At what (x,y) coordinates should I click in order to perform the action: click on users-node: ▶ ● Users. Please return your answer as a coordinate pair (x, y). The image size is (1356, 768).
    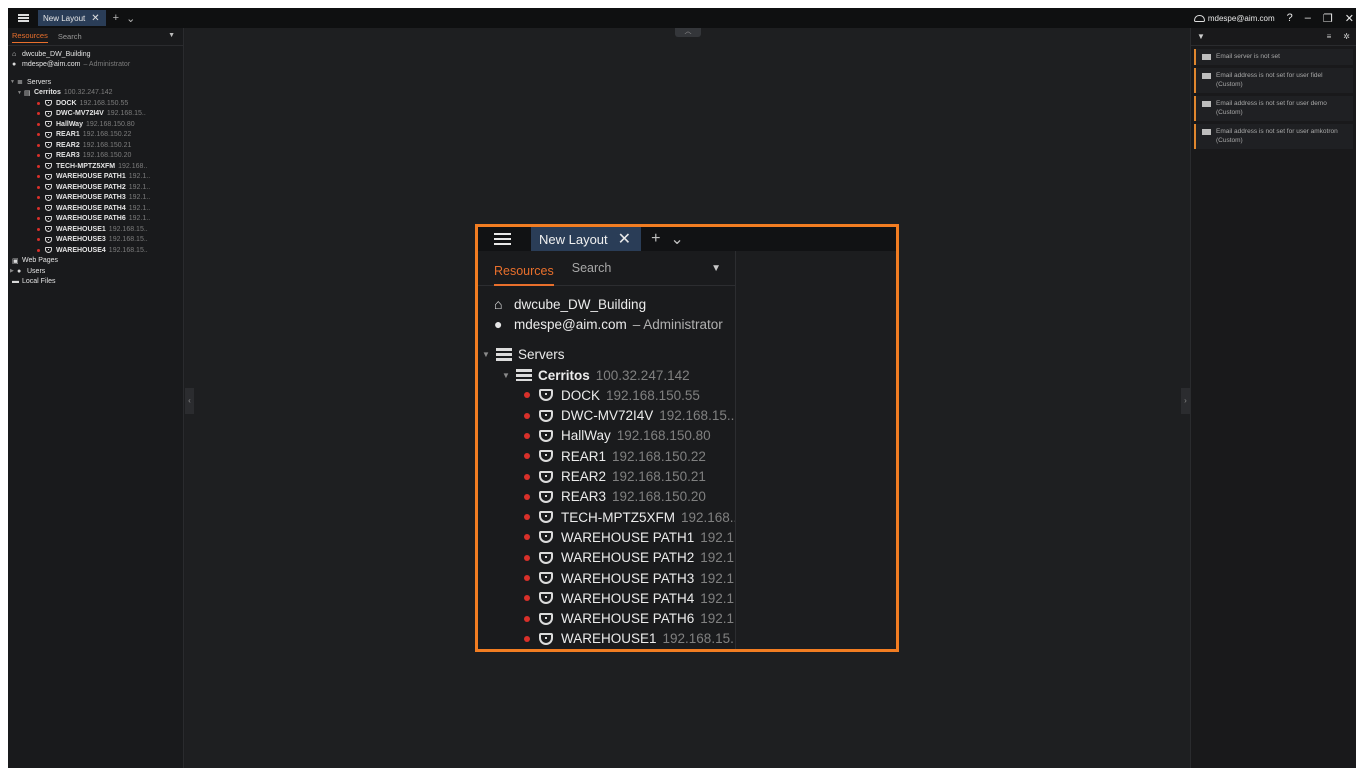
    Looking at the image, I should click on (95, 271).